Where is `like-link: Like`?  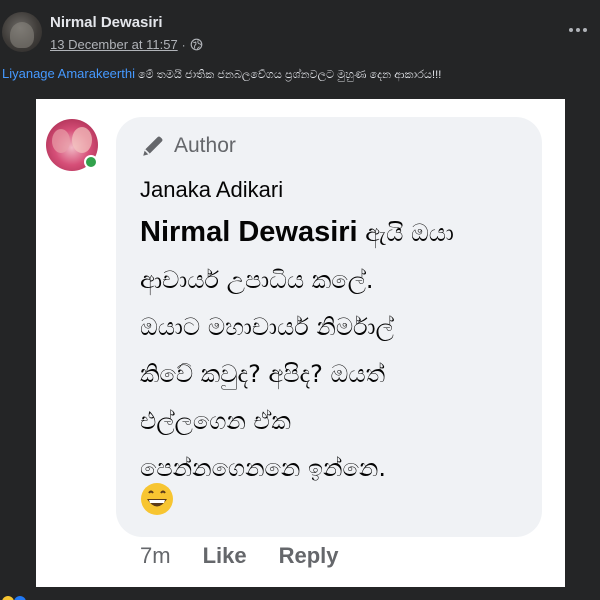 like-link: Like is located at coordinates (224, 555).